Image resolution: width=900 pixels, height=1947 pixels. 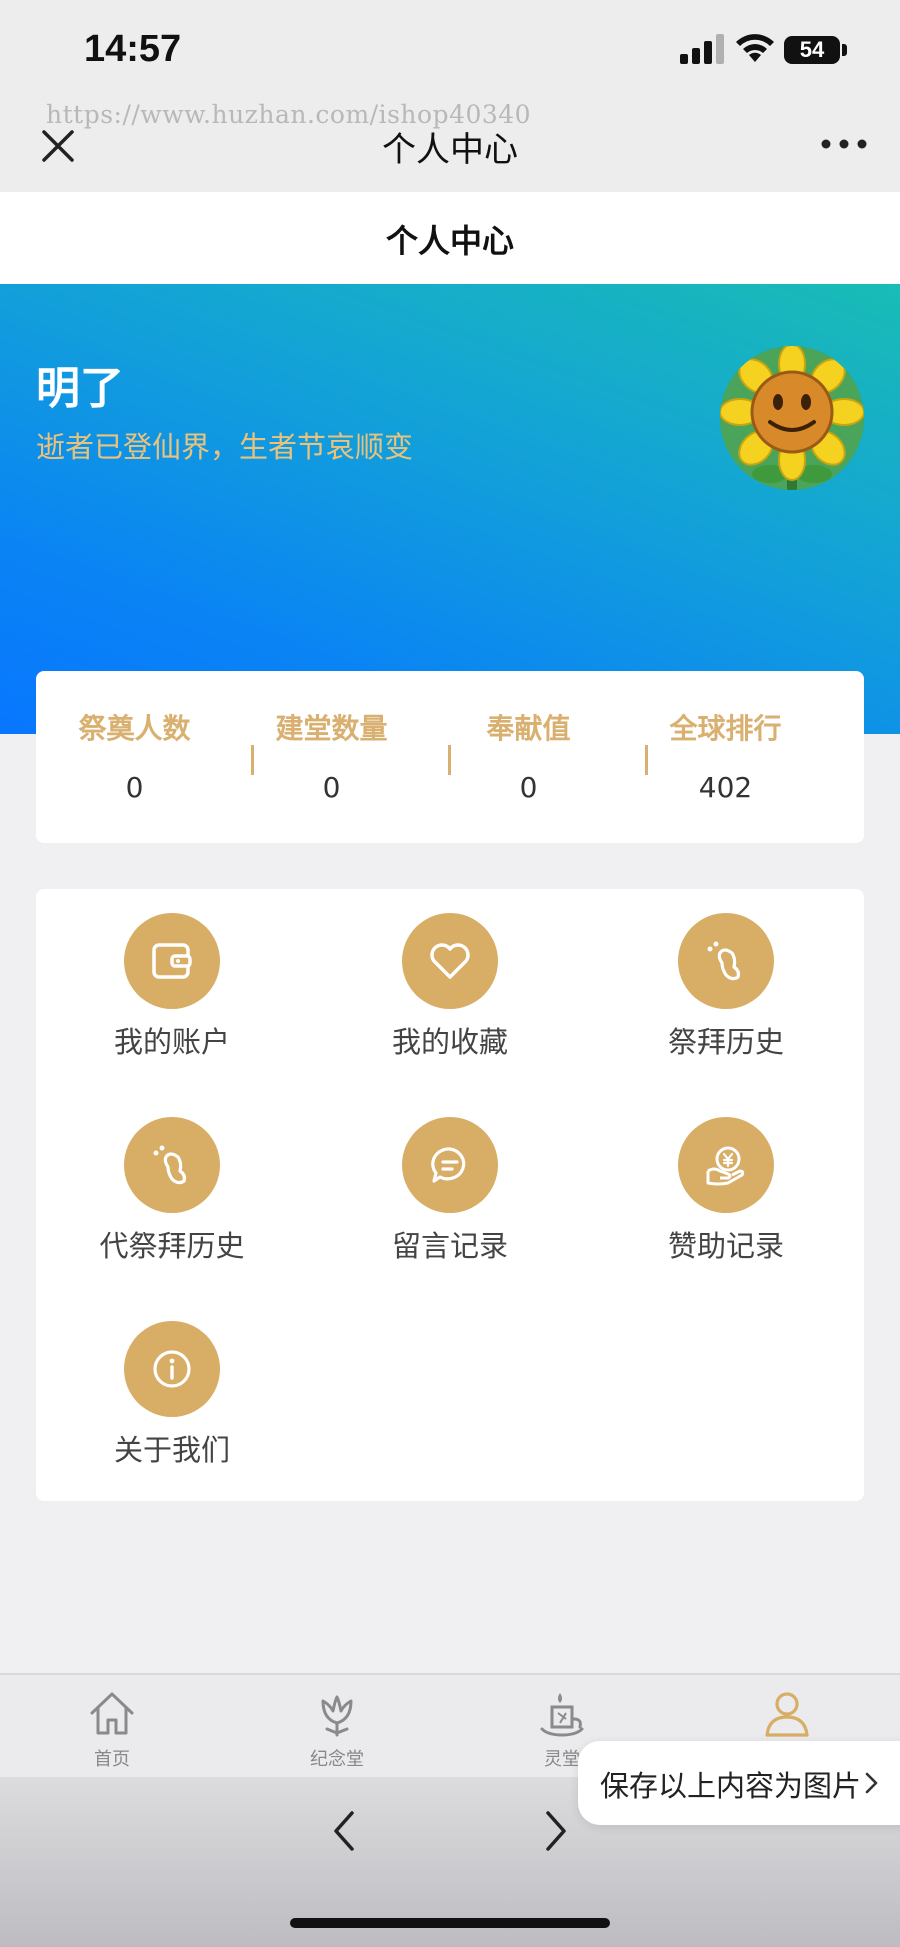 What do you see at coordinates (449, 1246) in the screenshot?
I see `menu-label: 留言记录` at bounding box center [449, 1246].